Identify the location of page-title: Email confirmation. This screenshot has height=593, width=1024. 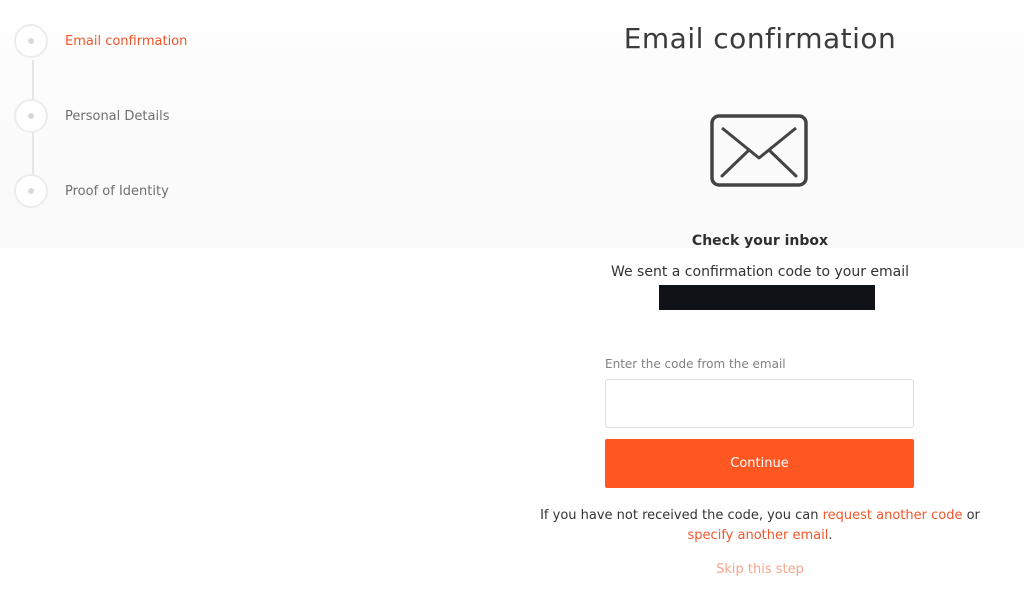
(760, 38).